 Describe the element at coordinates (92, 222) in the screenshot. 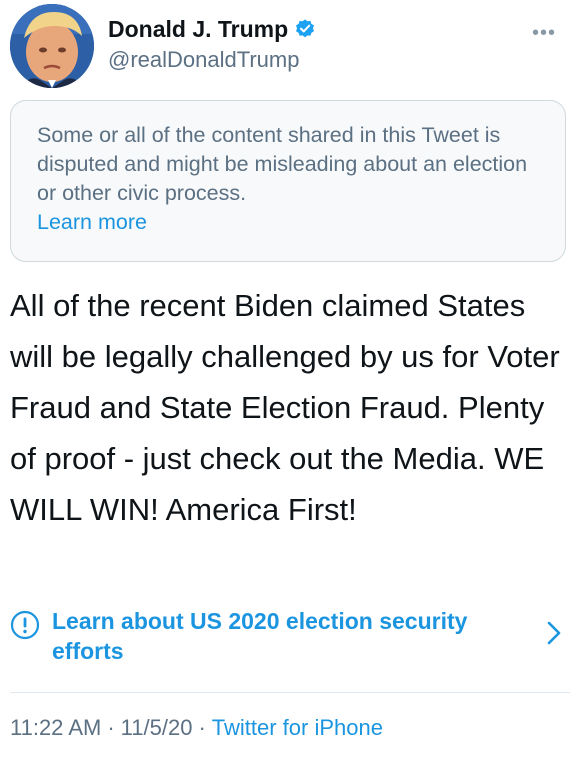

I see `learn-more-link: Learn more` at that location.